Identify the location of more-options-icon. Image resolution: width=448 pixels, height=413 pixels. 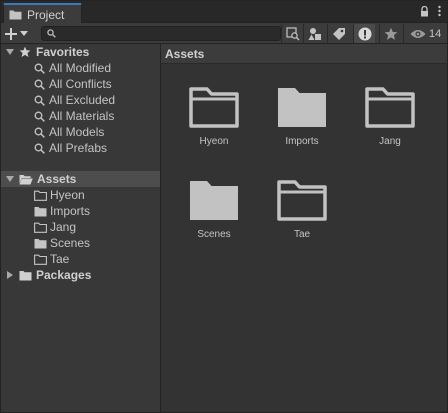
(439, 11).